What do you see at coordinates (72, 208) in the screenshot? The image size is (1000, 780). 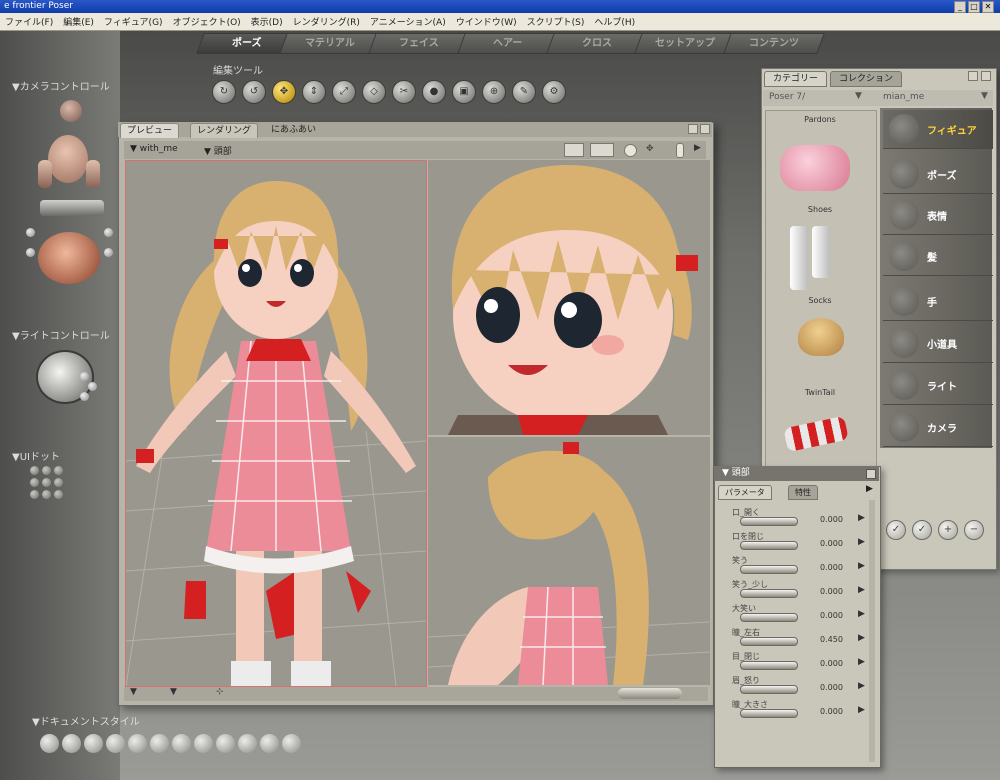 I see `camera-move-cross-icon` at bounding box center [72, 208].